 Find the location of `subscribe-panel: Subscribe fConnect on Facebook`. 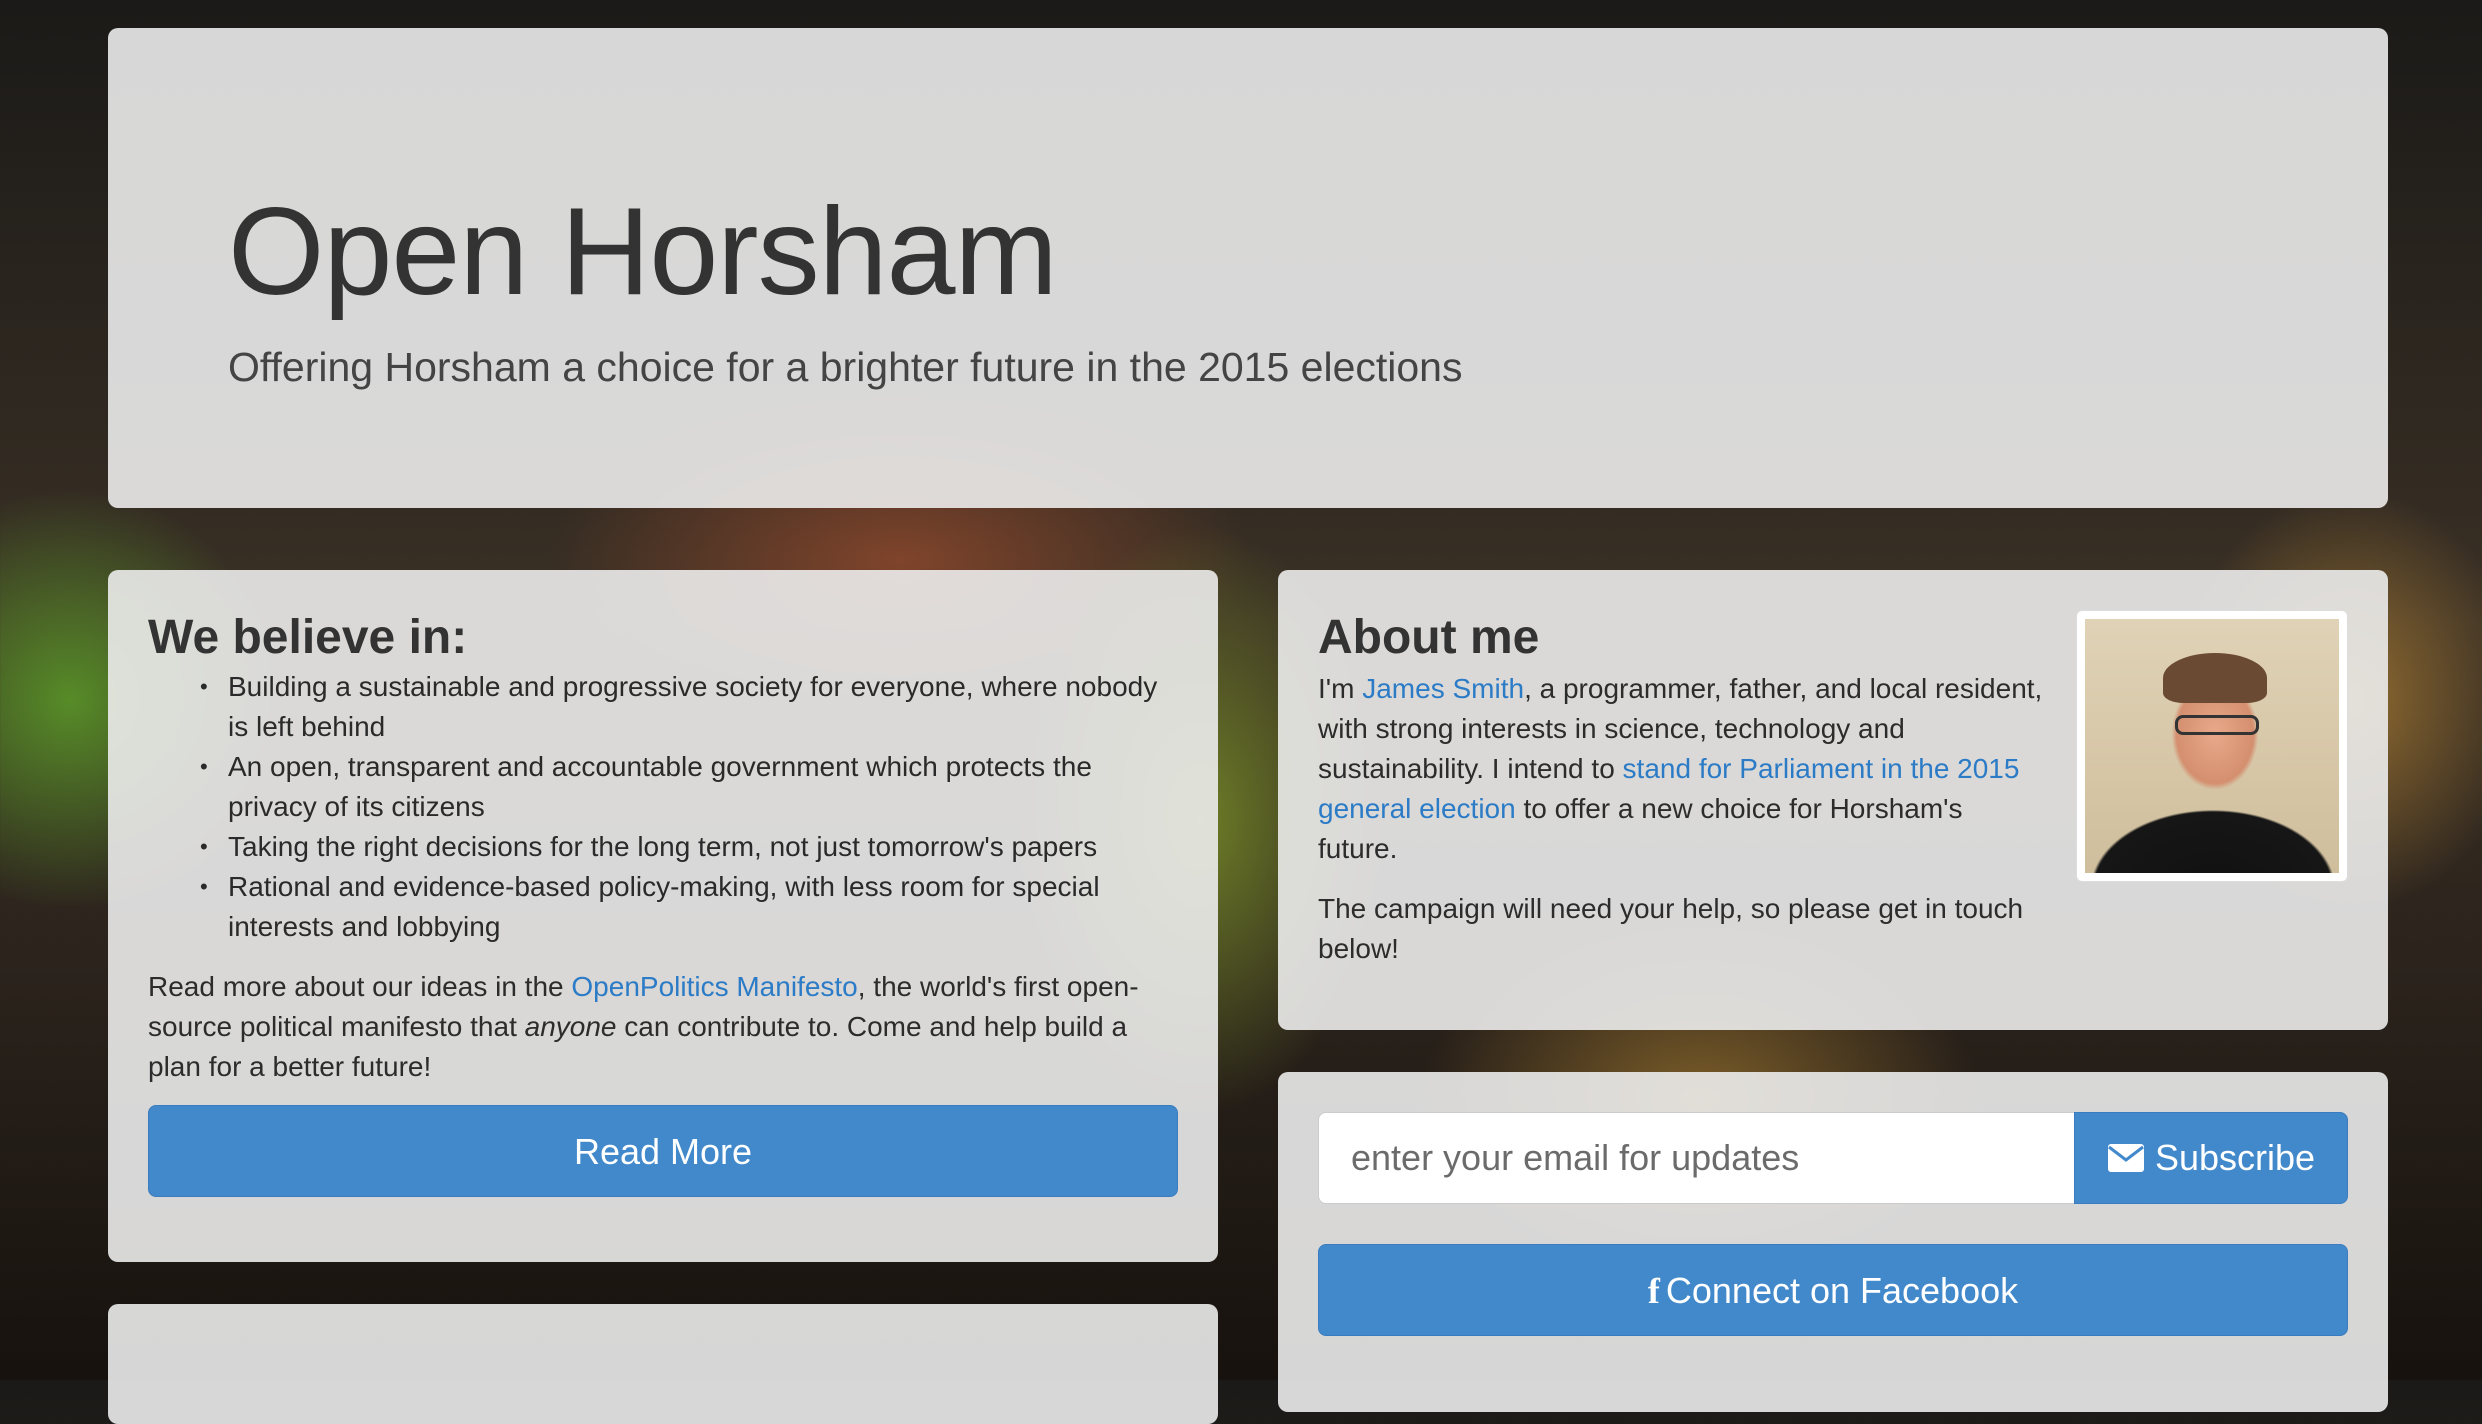

subscribe-panel: Subscribe fConnect on Facebook is located at coordinates (1833, 1242).